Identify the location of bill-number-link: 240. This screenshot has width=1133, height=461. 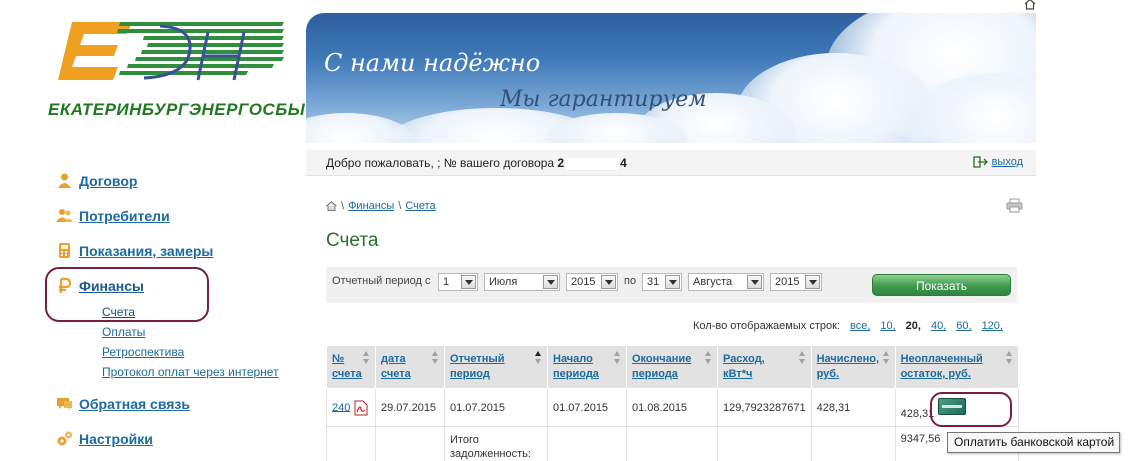
(341, 407).